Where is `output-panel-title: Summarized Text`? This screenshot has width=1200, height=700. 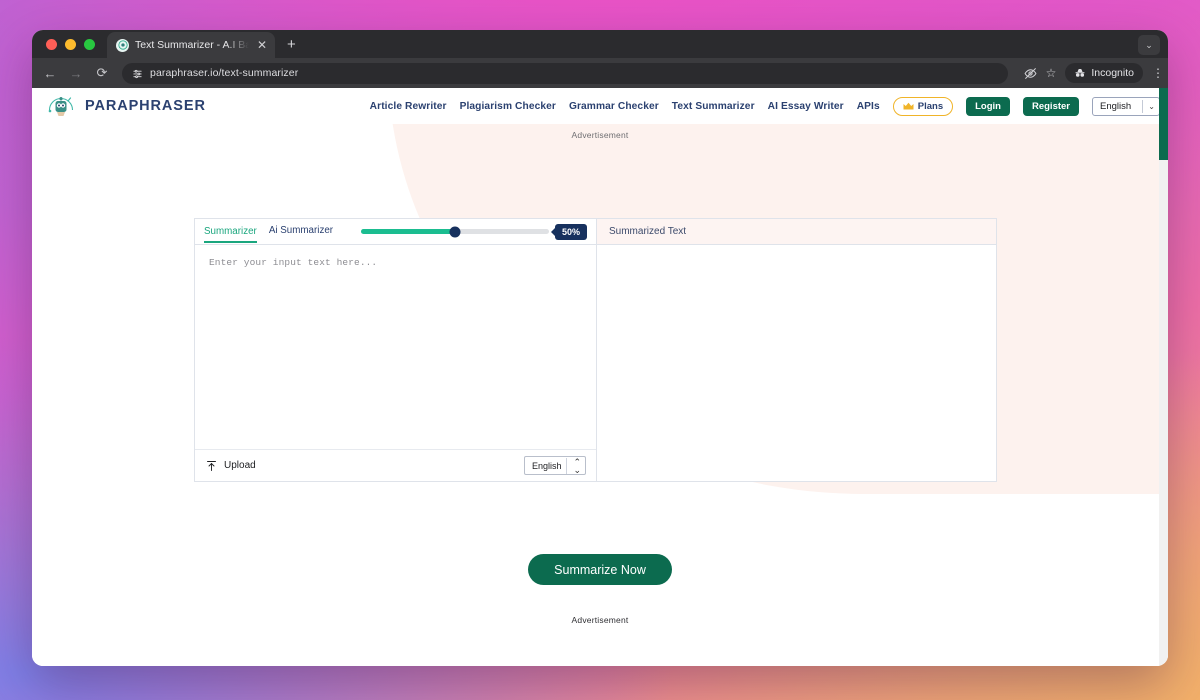 output-panel-title: Summarized Text is located at coordinates (648, 231).